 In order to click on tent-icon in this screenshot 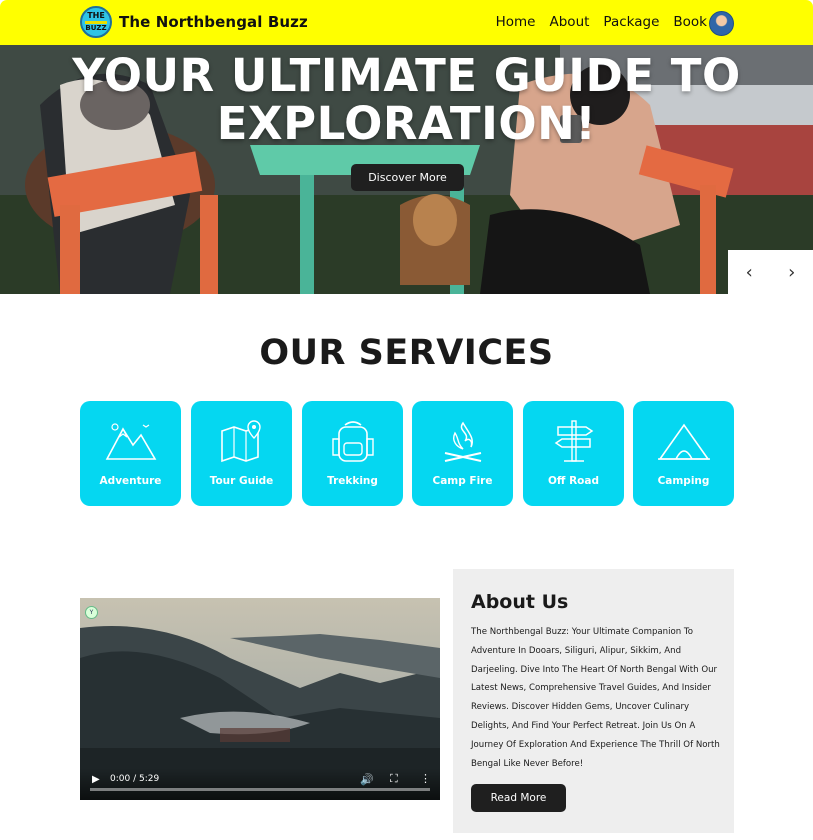, I will do `click(683, 441)`.